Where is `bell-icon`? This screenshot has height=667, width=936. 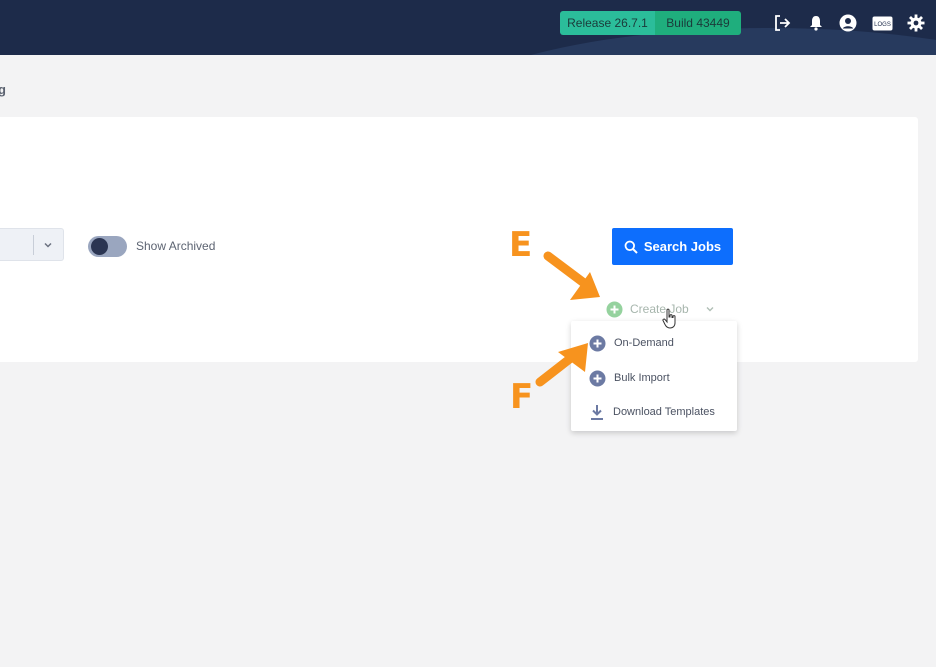 bell-icon is located at coordinates (816, 23).